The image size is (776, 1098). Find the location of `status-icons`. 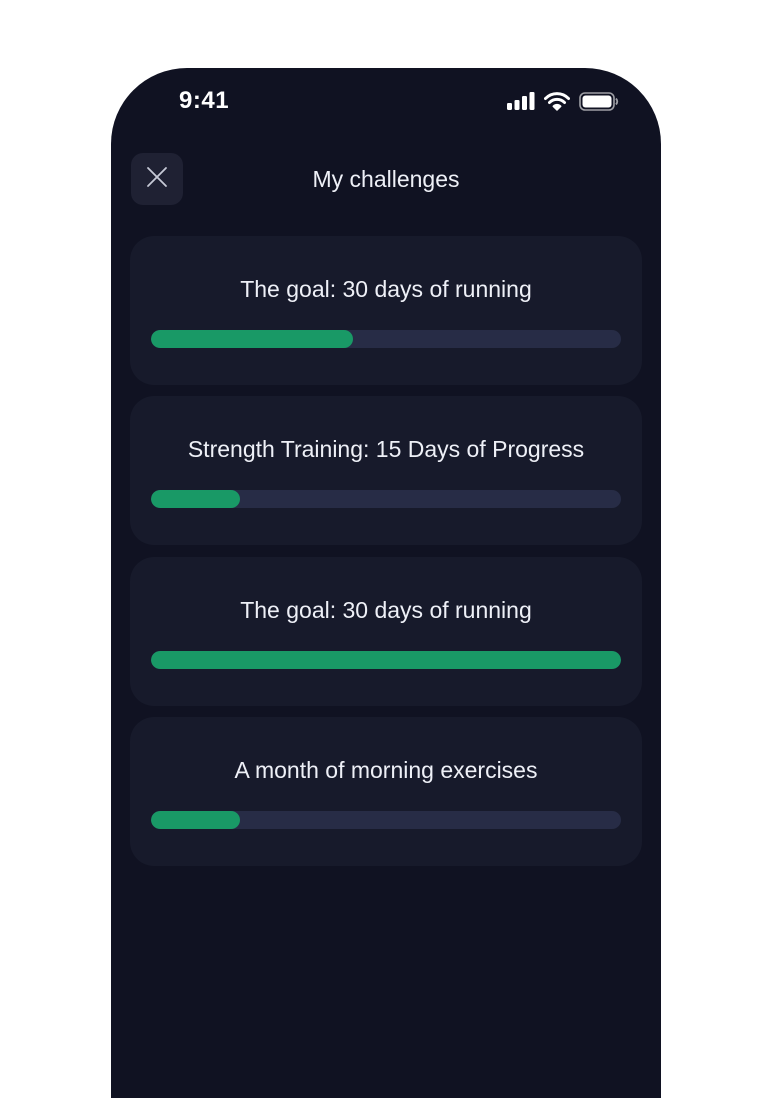

status-icons is located at coordinates (563, 101).